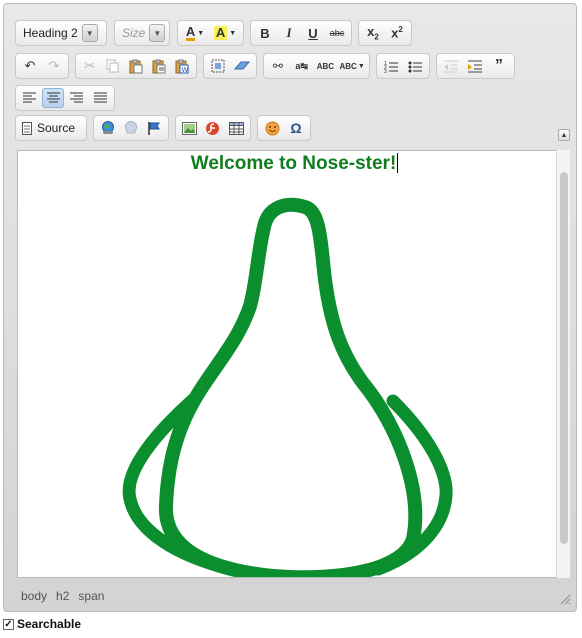  I want to click on special-char-button: Ω, so click(296, 128).